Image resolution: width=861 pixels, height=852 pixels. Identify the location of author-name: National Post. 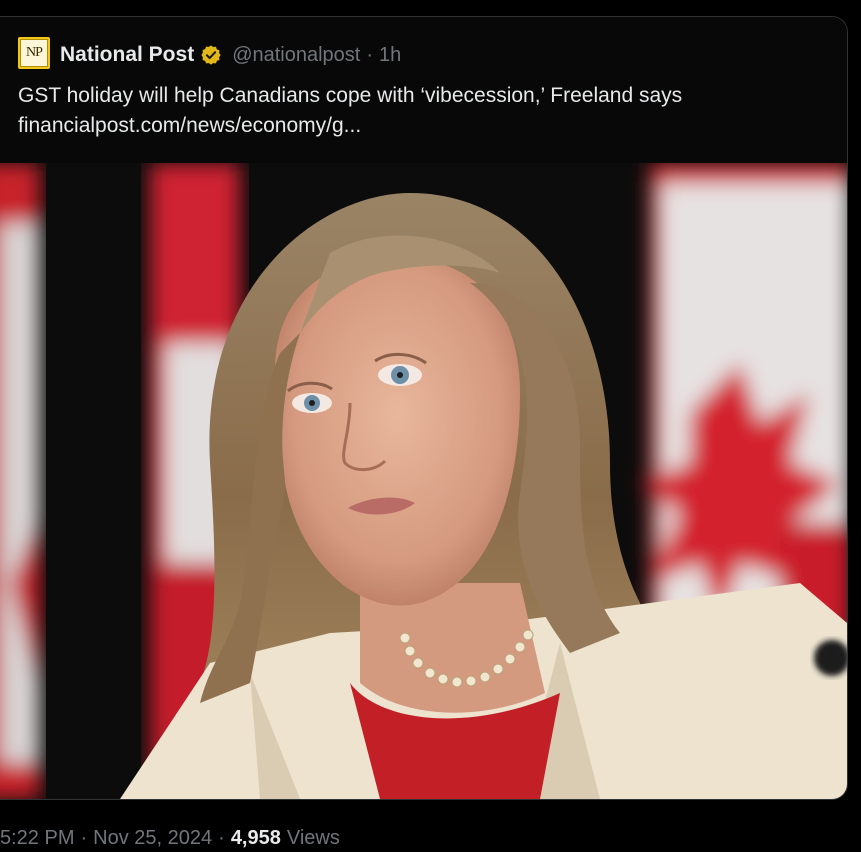
(127, 55).